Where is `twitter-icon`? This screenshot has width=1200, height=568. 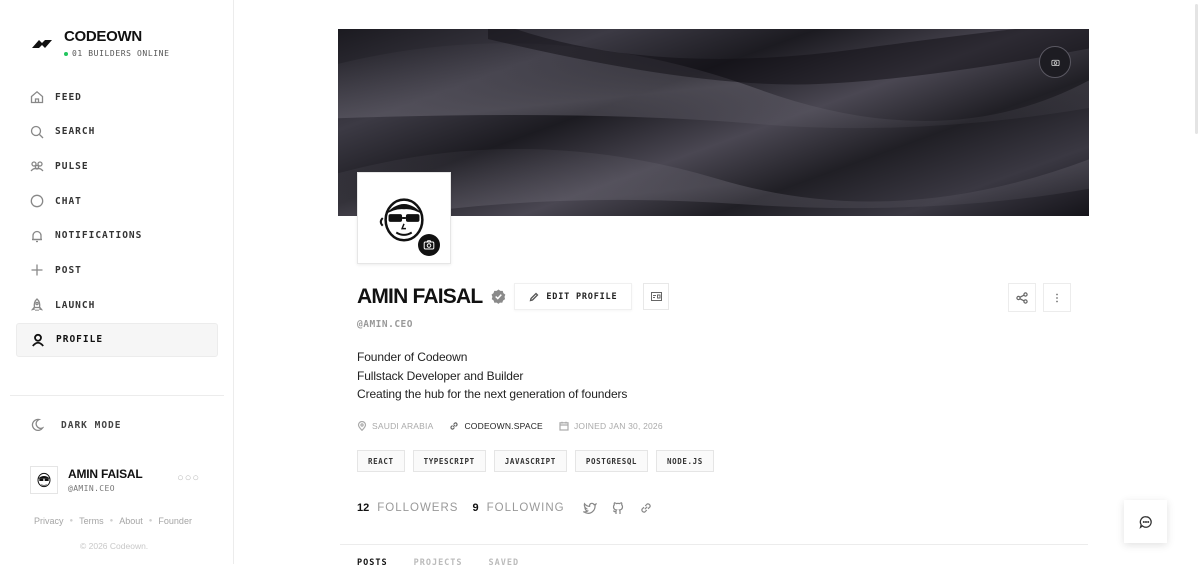 twitter-icon is located at coordinates (589, 508).